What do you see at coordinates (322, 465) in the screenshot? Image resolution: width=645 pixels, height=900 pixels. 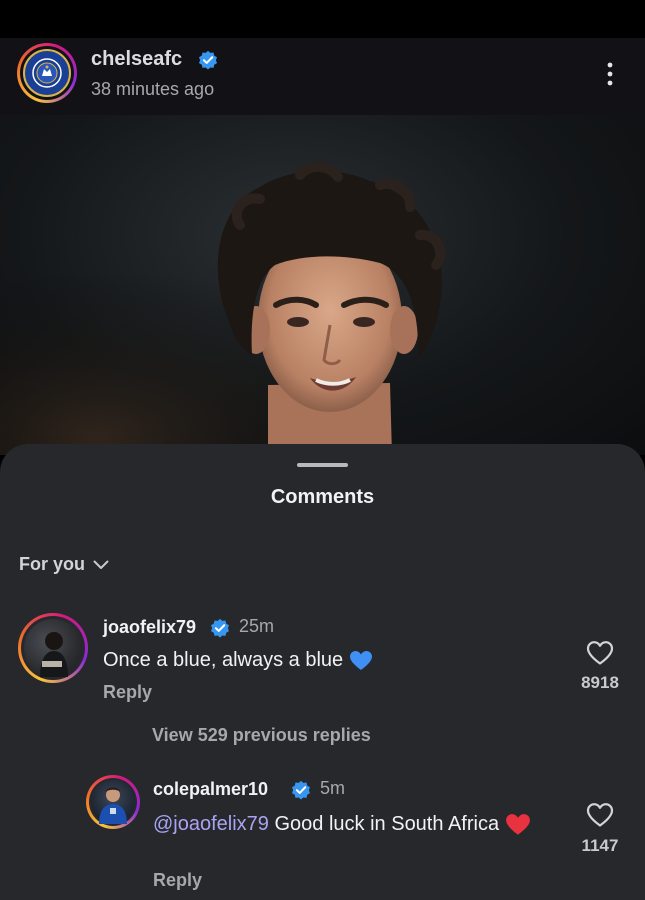 I see `sheet-drag-handle` at bounding box center [322, 465].